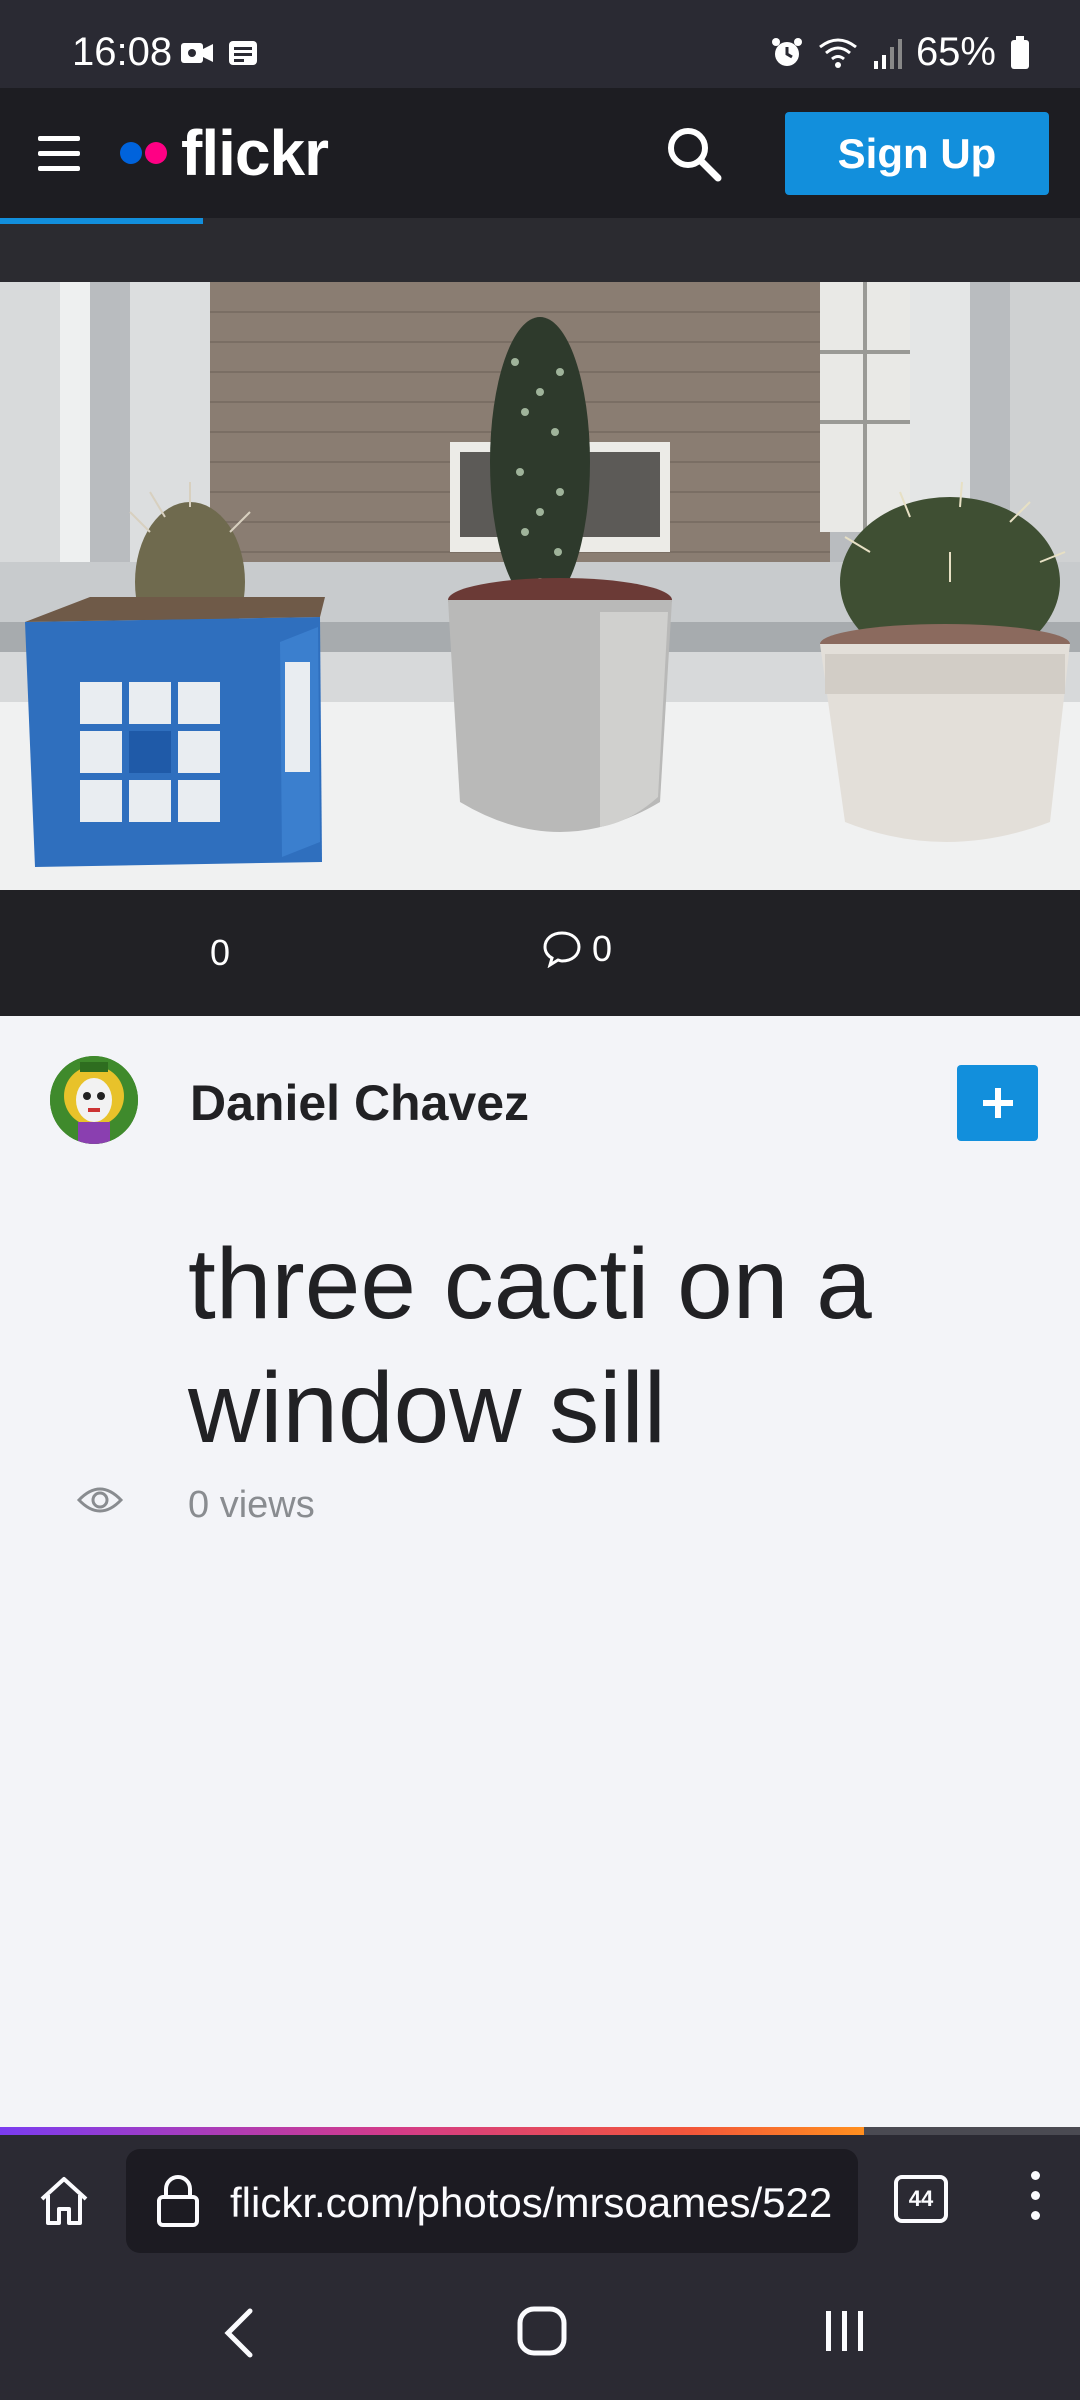 This screenshot has width=1080, height=2400. Describe the element at coordinates (251, 1505) in the screenshot. I see `views-count: 0 views` at that location.